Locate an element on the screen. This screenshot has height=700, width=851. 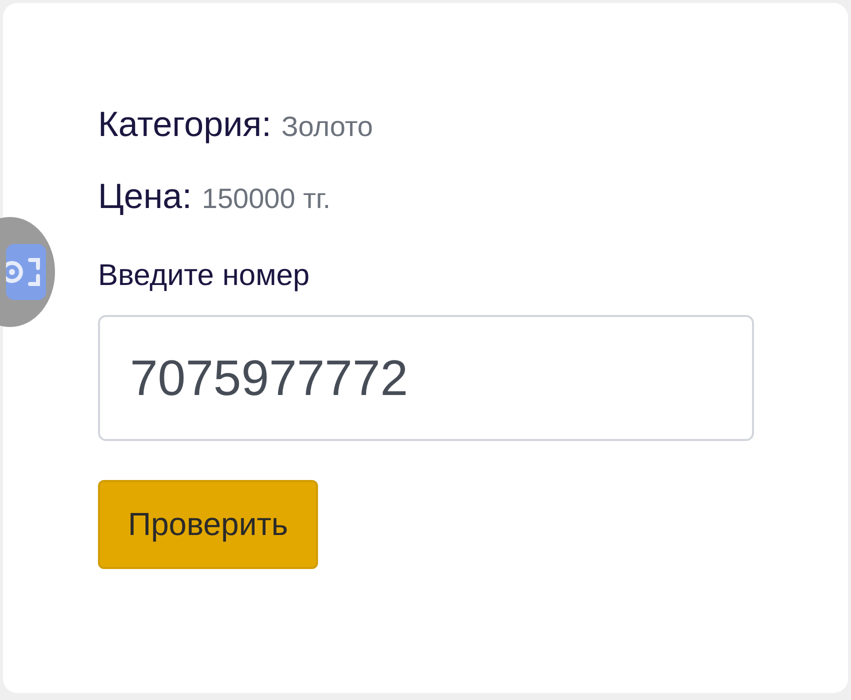
scan-icon is located at coordinates (26, 272).